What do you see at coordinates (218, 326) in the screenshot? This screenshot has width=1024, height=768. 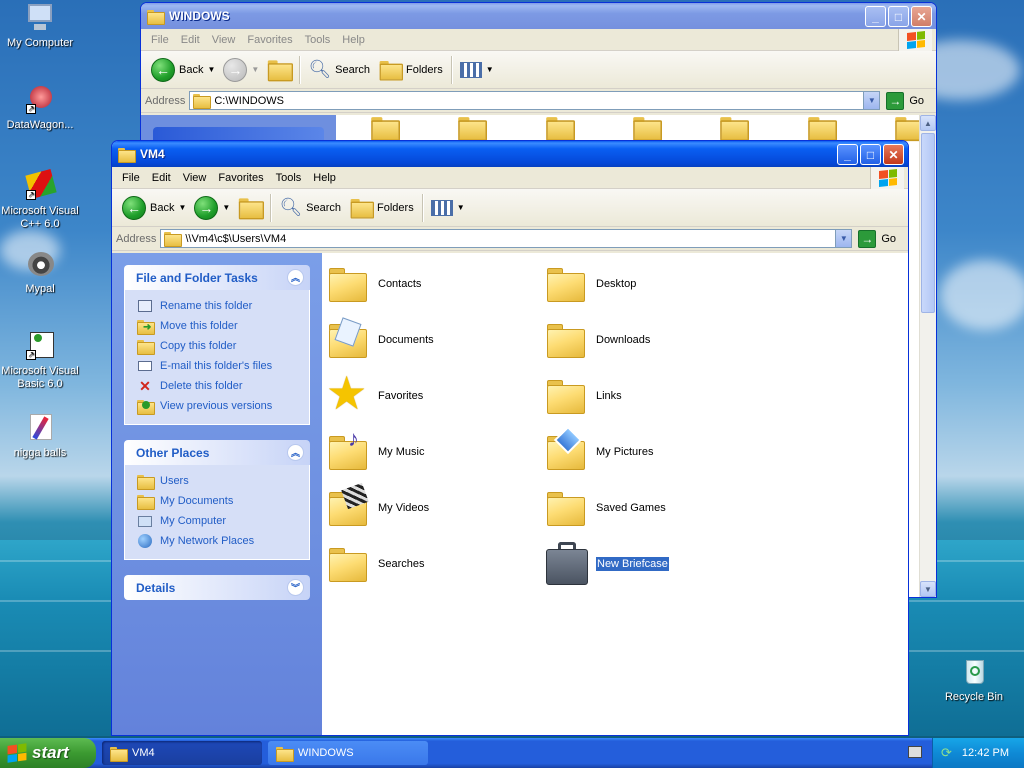 I see `task-move-folder: ➜ Move this folder` at bounding box center [218, 326].